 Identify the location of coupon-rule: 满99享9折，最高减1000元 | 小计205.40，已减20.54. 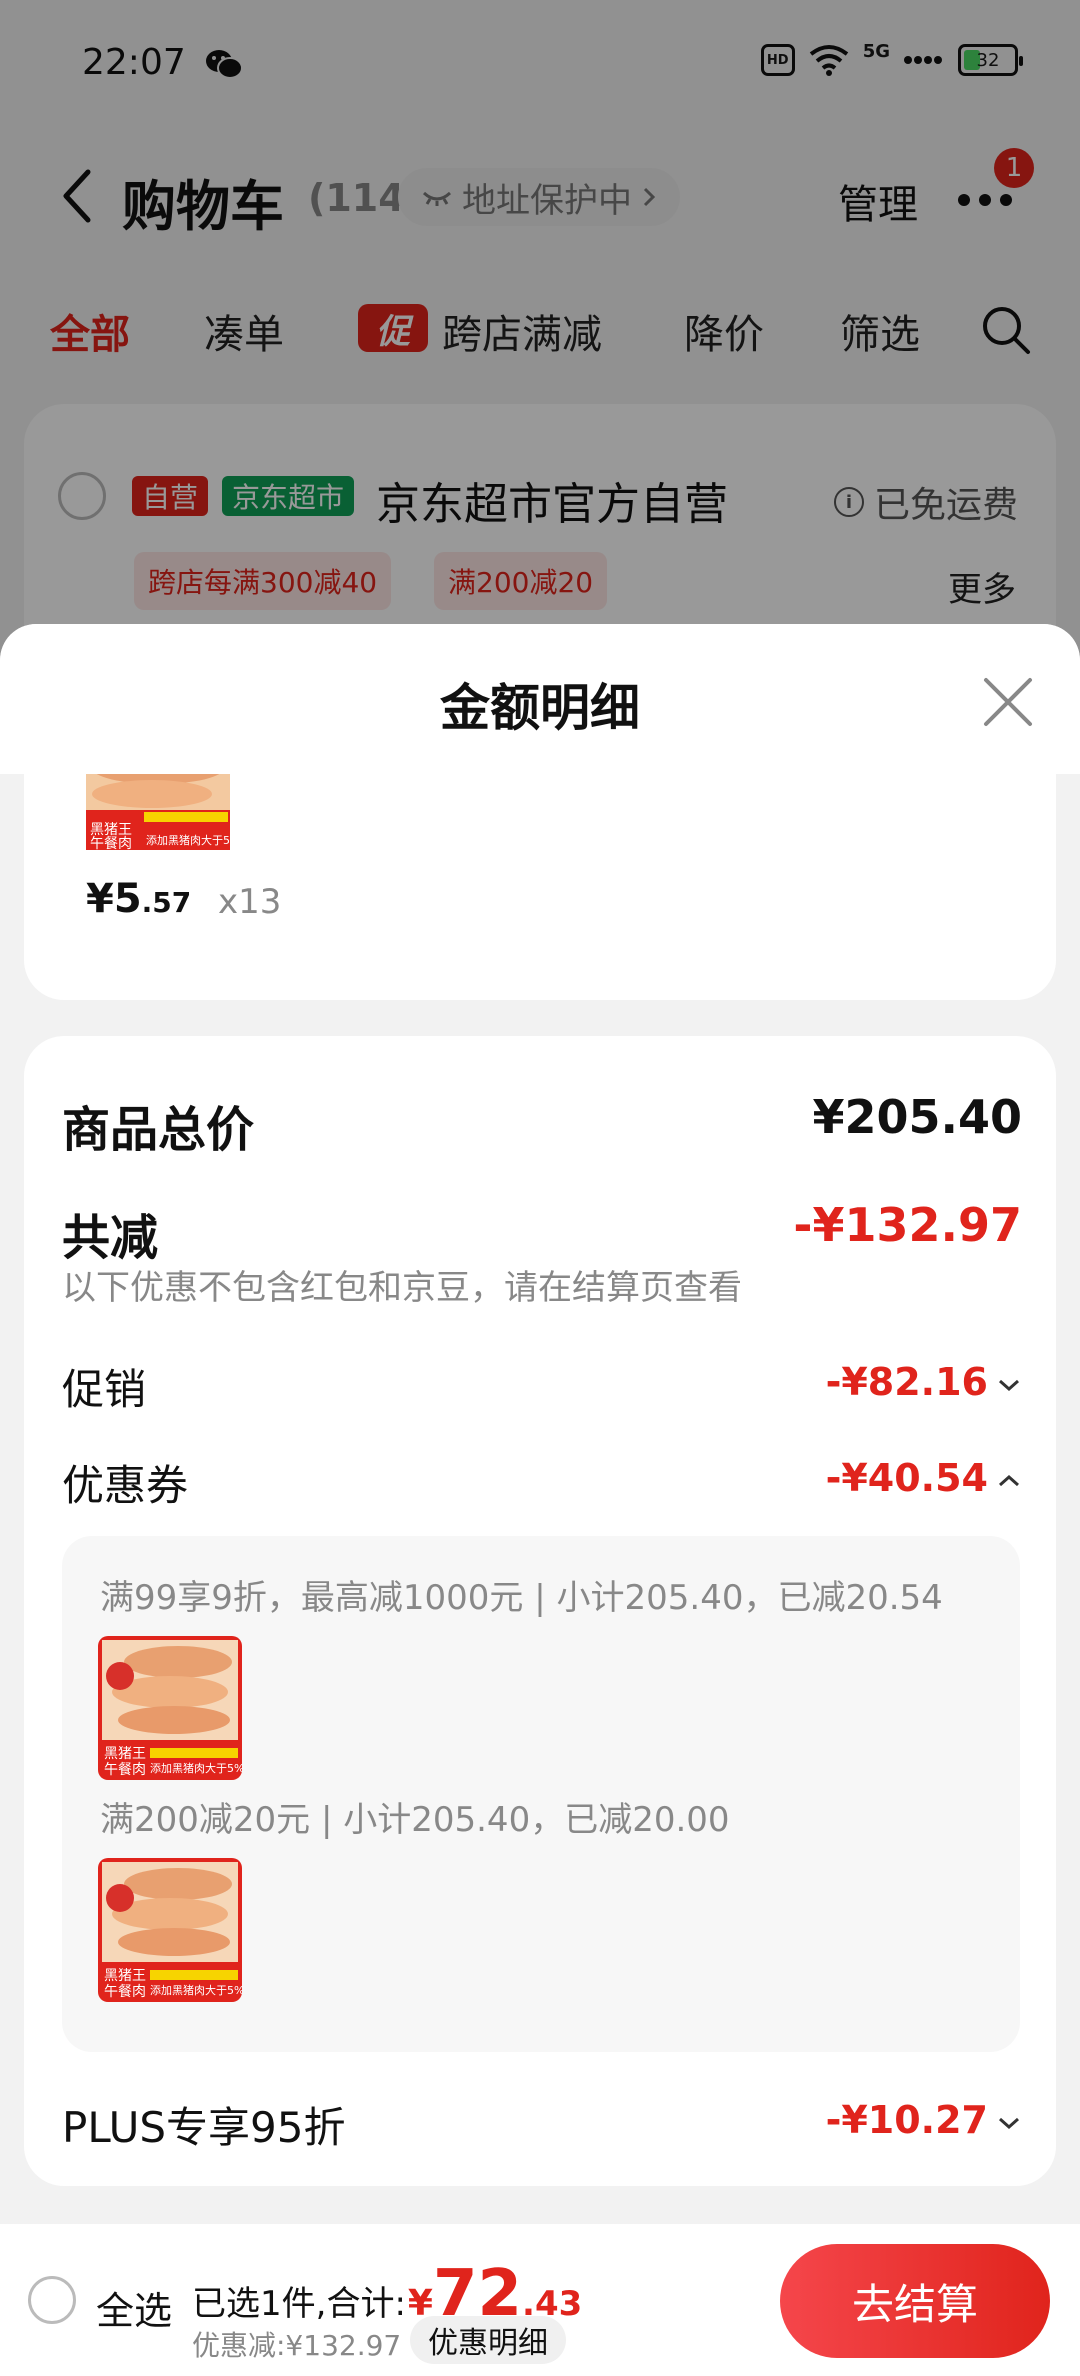
(521, 1598).